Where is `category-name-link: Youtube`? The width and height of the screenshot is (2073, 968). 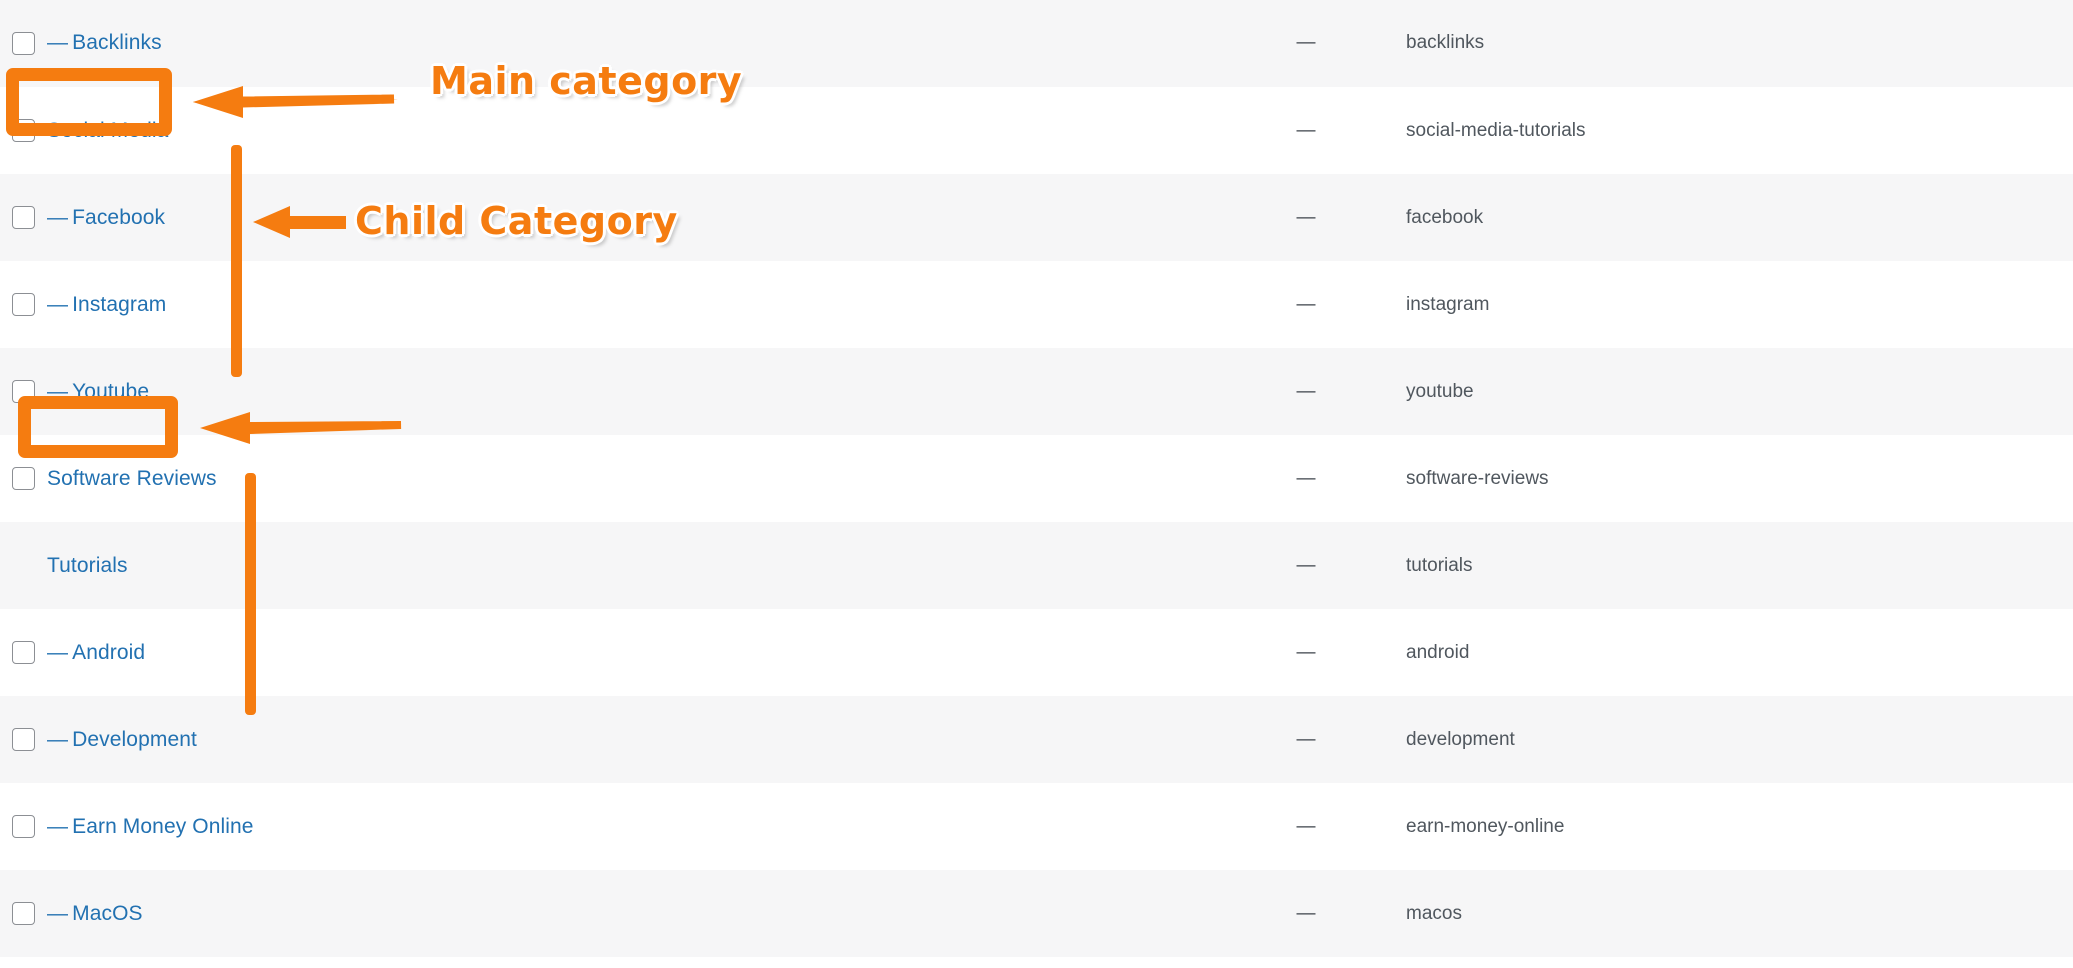 category-name-link: Youtube is located at coordinates (110, 391).